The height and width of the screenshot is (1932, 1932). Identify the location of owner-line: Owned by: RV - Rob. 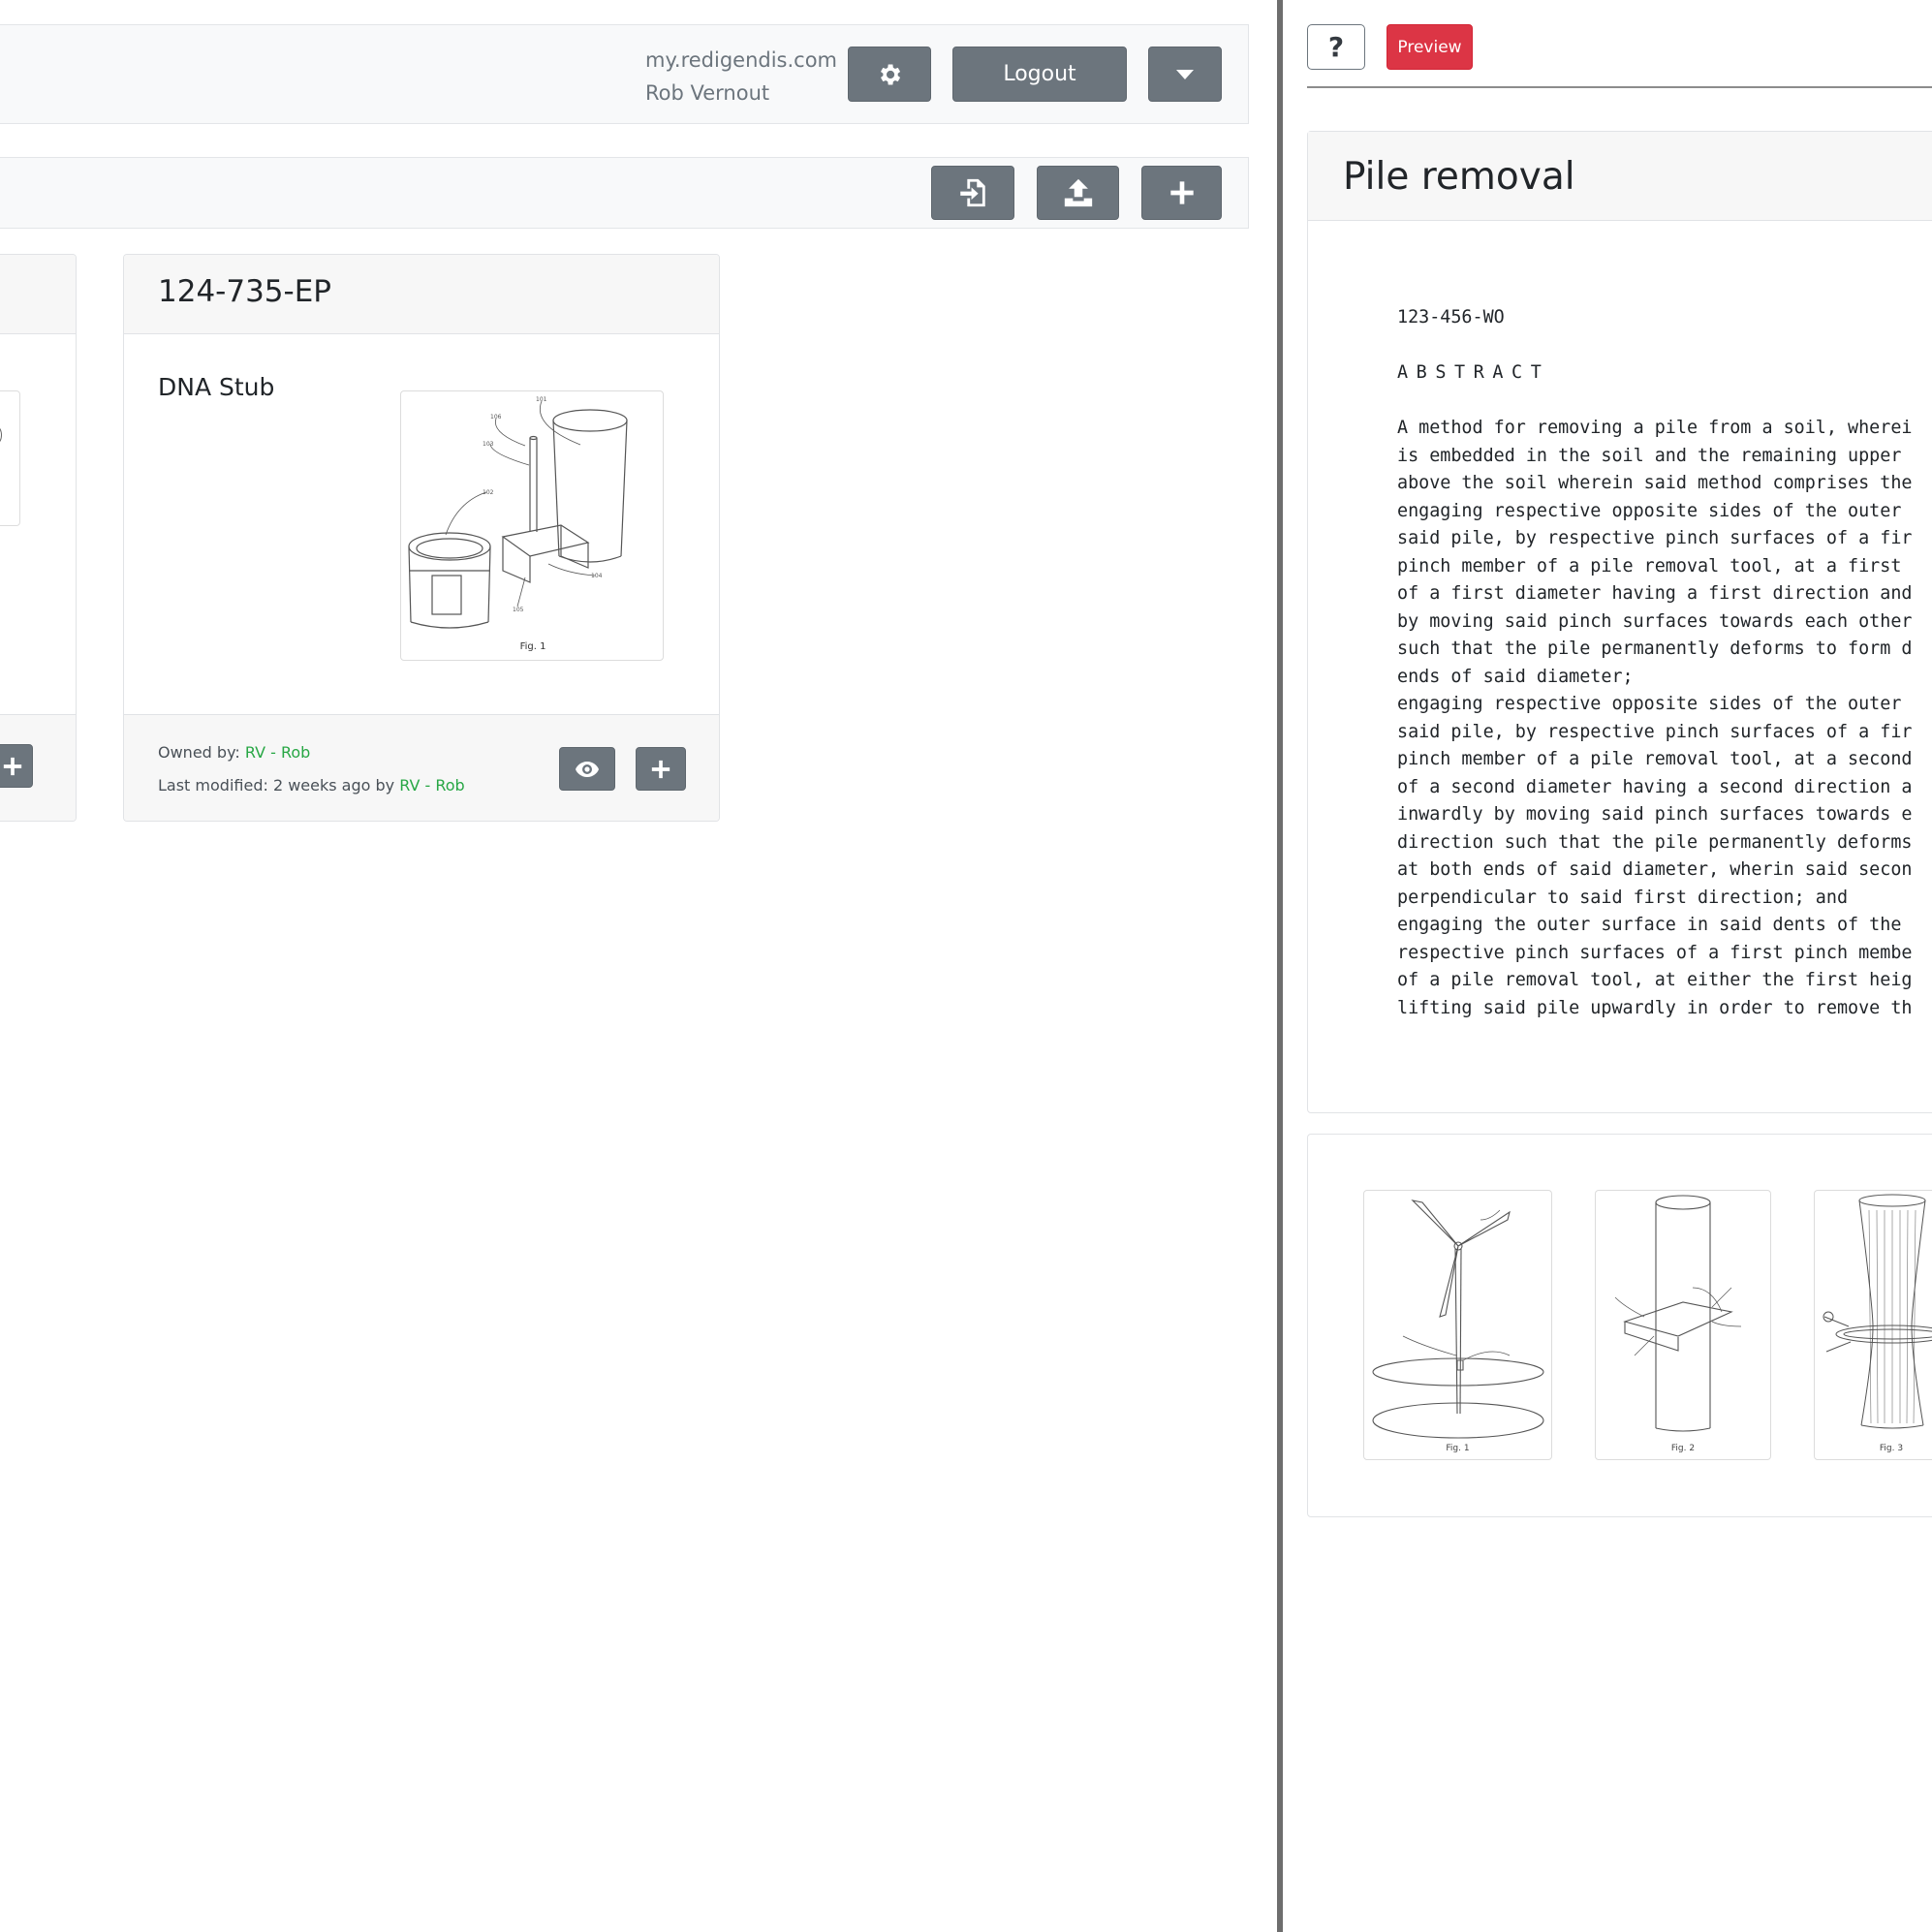
(234, 752).